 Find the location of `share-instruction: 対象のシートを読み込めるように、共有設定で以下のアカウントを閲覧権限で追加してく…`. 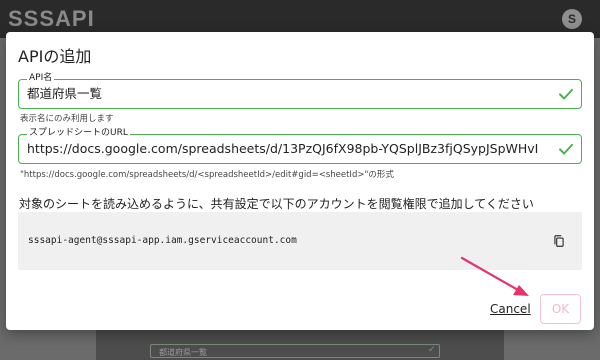

share-instruction: 対象のシートを読み込めるように、共有設定で以下のアカウントを閲覧権限で追加してく… is located at coordinates (276, 204).